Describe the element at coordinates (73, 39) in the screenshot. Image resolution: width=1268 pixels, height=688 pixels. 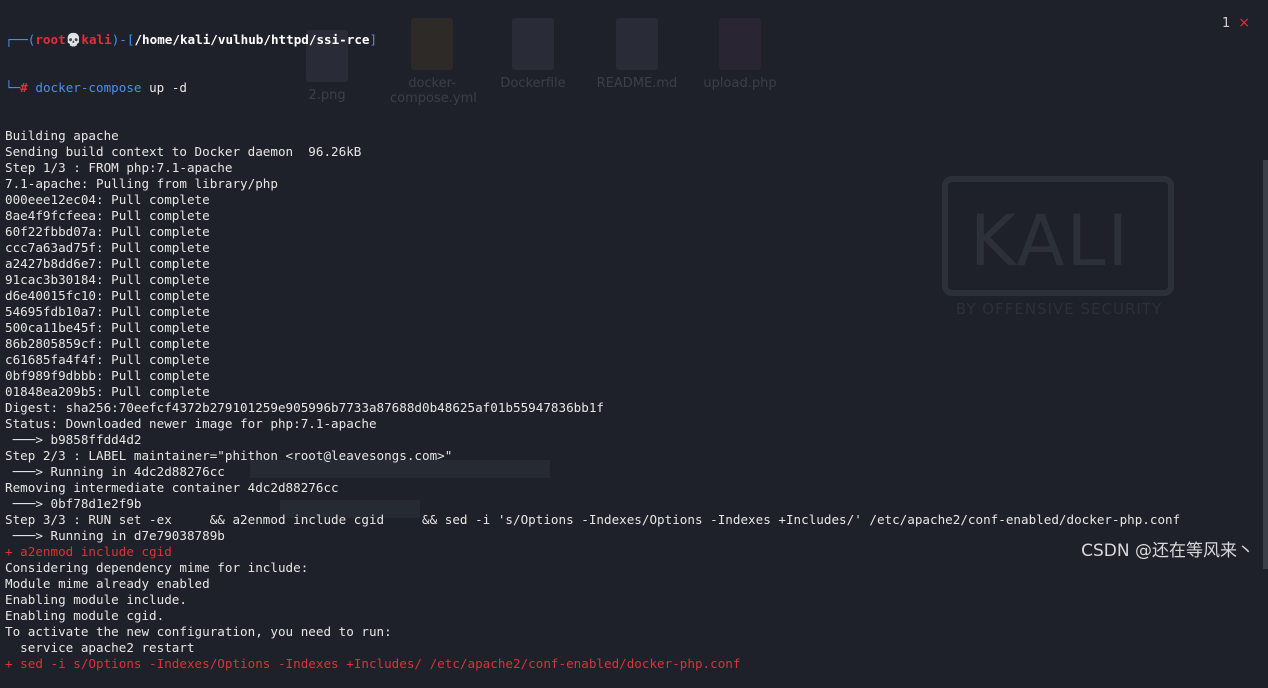
I see `skull-icon: 💀` at that location.